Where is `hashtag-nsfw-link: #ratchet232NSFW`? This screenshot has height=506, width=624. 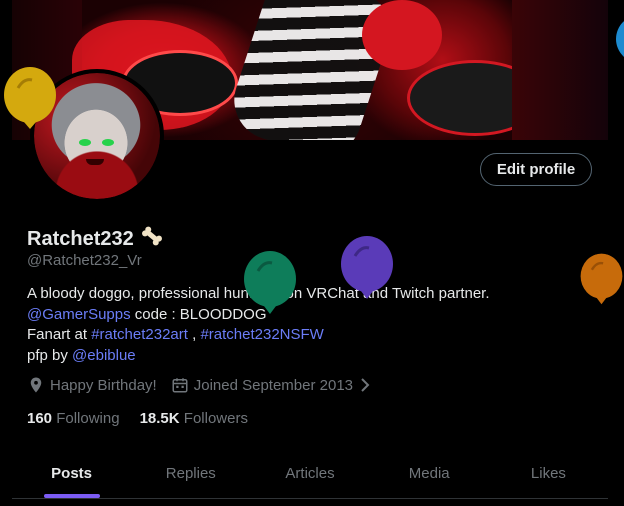 hashtag-nsfw-link: #ratchet232NSFW is located at coordinates (261, 334).